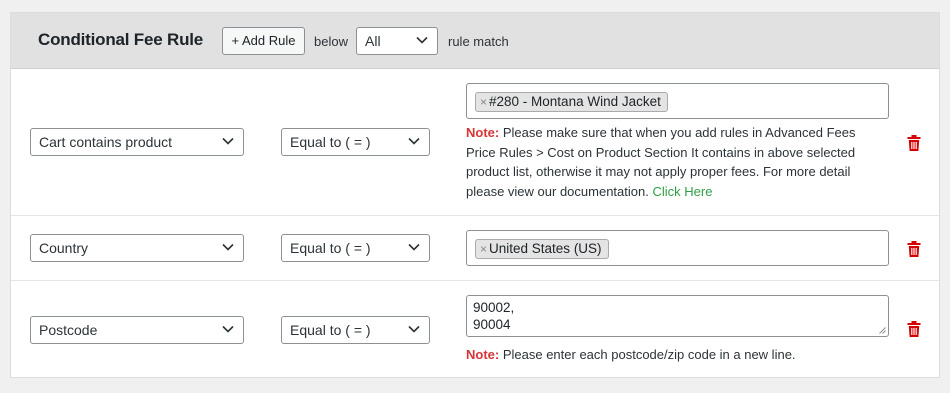 The image size is (950, 393). What do you see at coordinates (557, 191) in the screenshot?
I see `note-line: please view our documentation.` at bounding box center [557, 191].